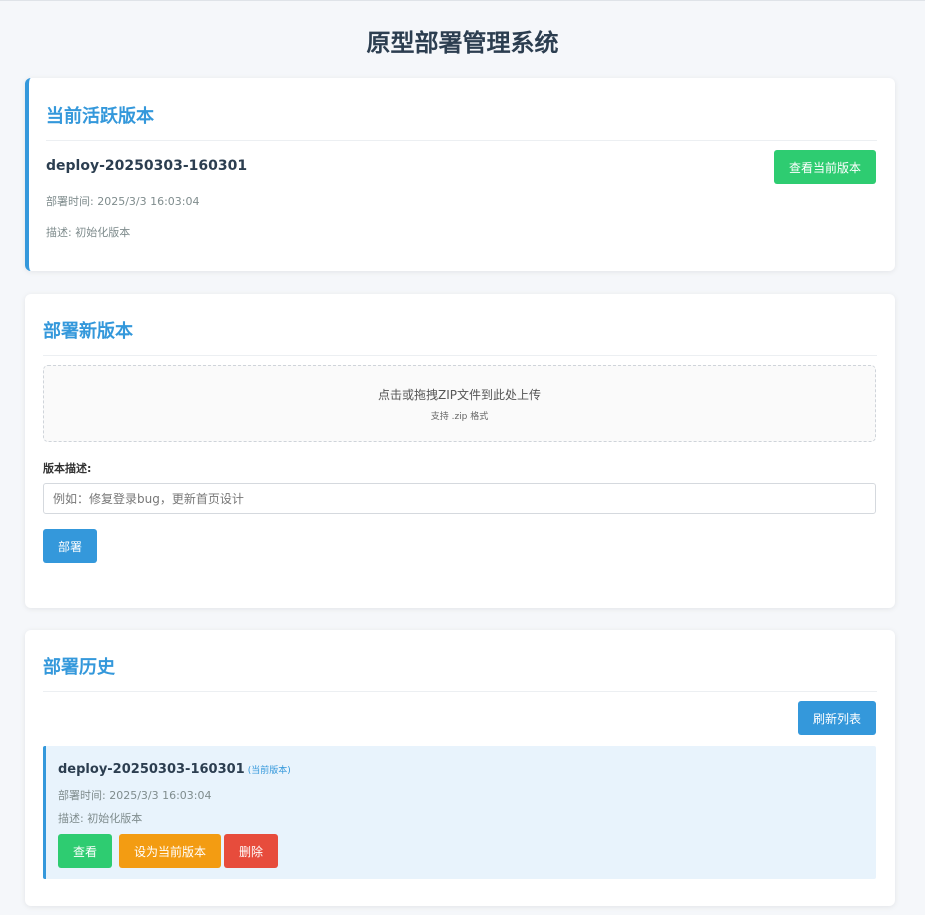 This screenshot has height=915, width=925. Describe the element at coordinates (460, 672) in the screenshot. I see `history-heading: 部署历史` at that location.